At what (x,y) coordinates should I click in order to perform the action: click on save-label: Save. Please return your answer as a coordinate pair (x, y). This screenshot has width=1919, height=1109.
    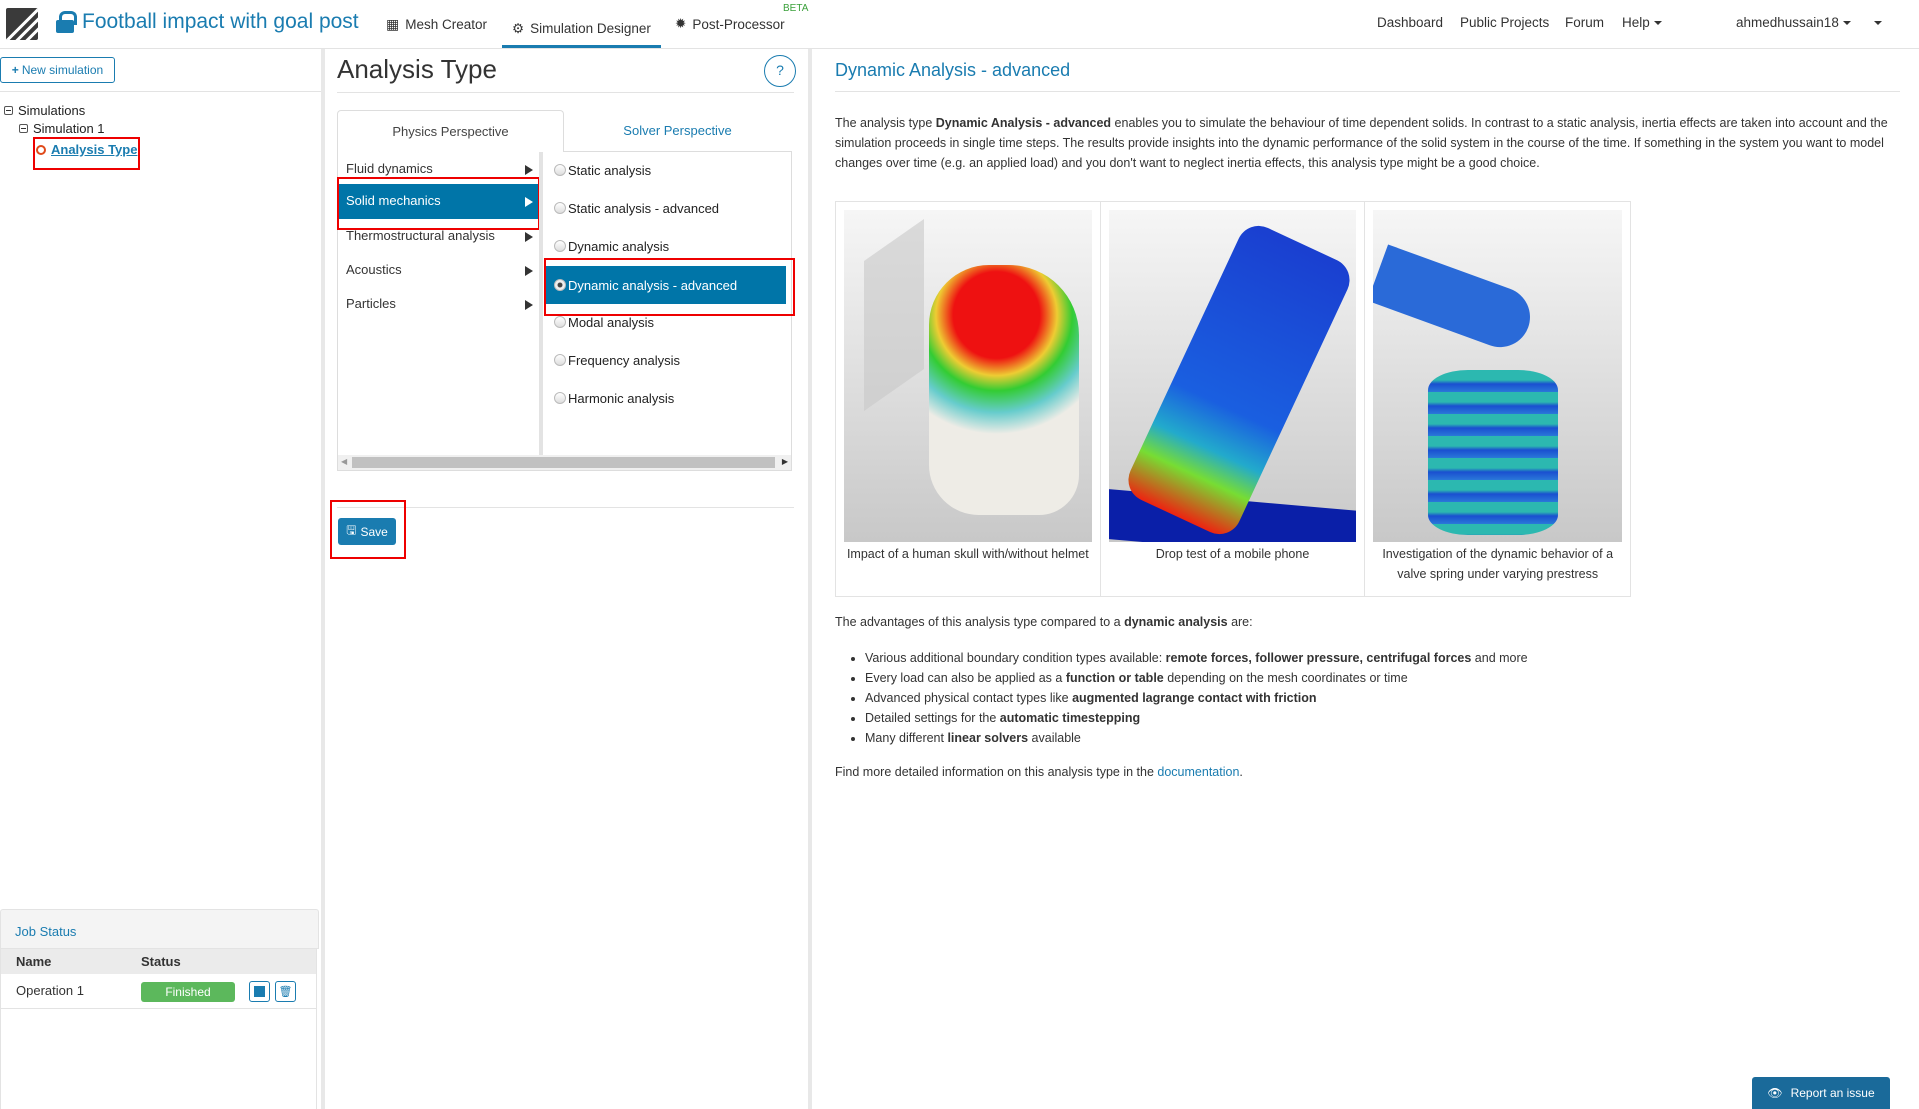
    Looking at the image, I should click on (374, 531).